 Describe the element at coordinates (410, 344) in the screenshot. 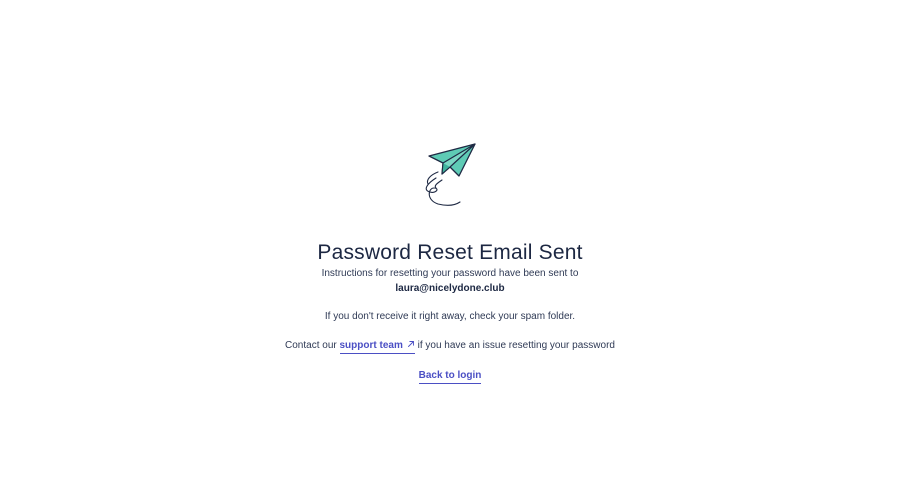

I see `external-link-icon` at that location.